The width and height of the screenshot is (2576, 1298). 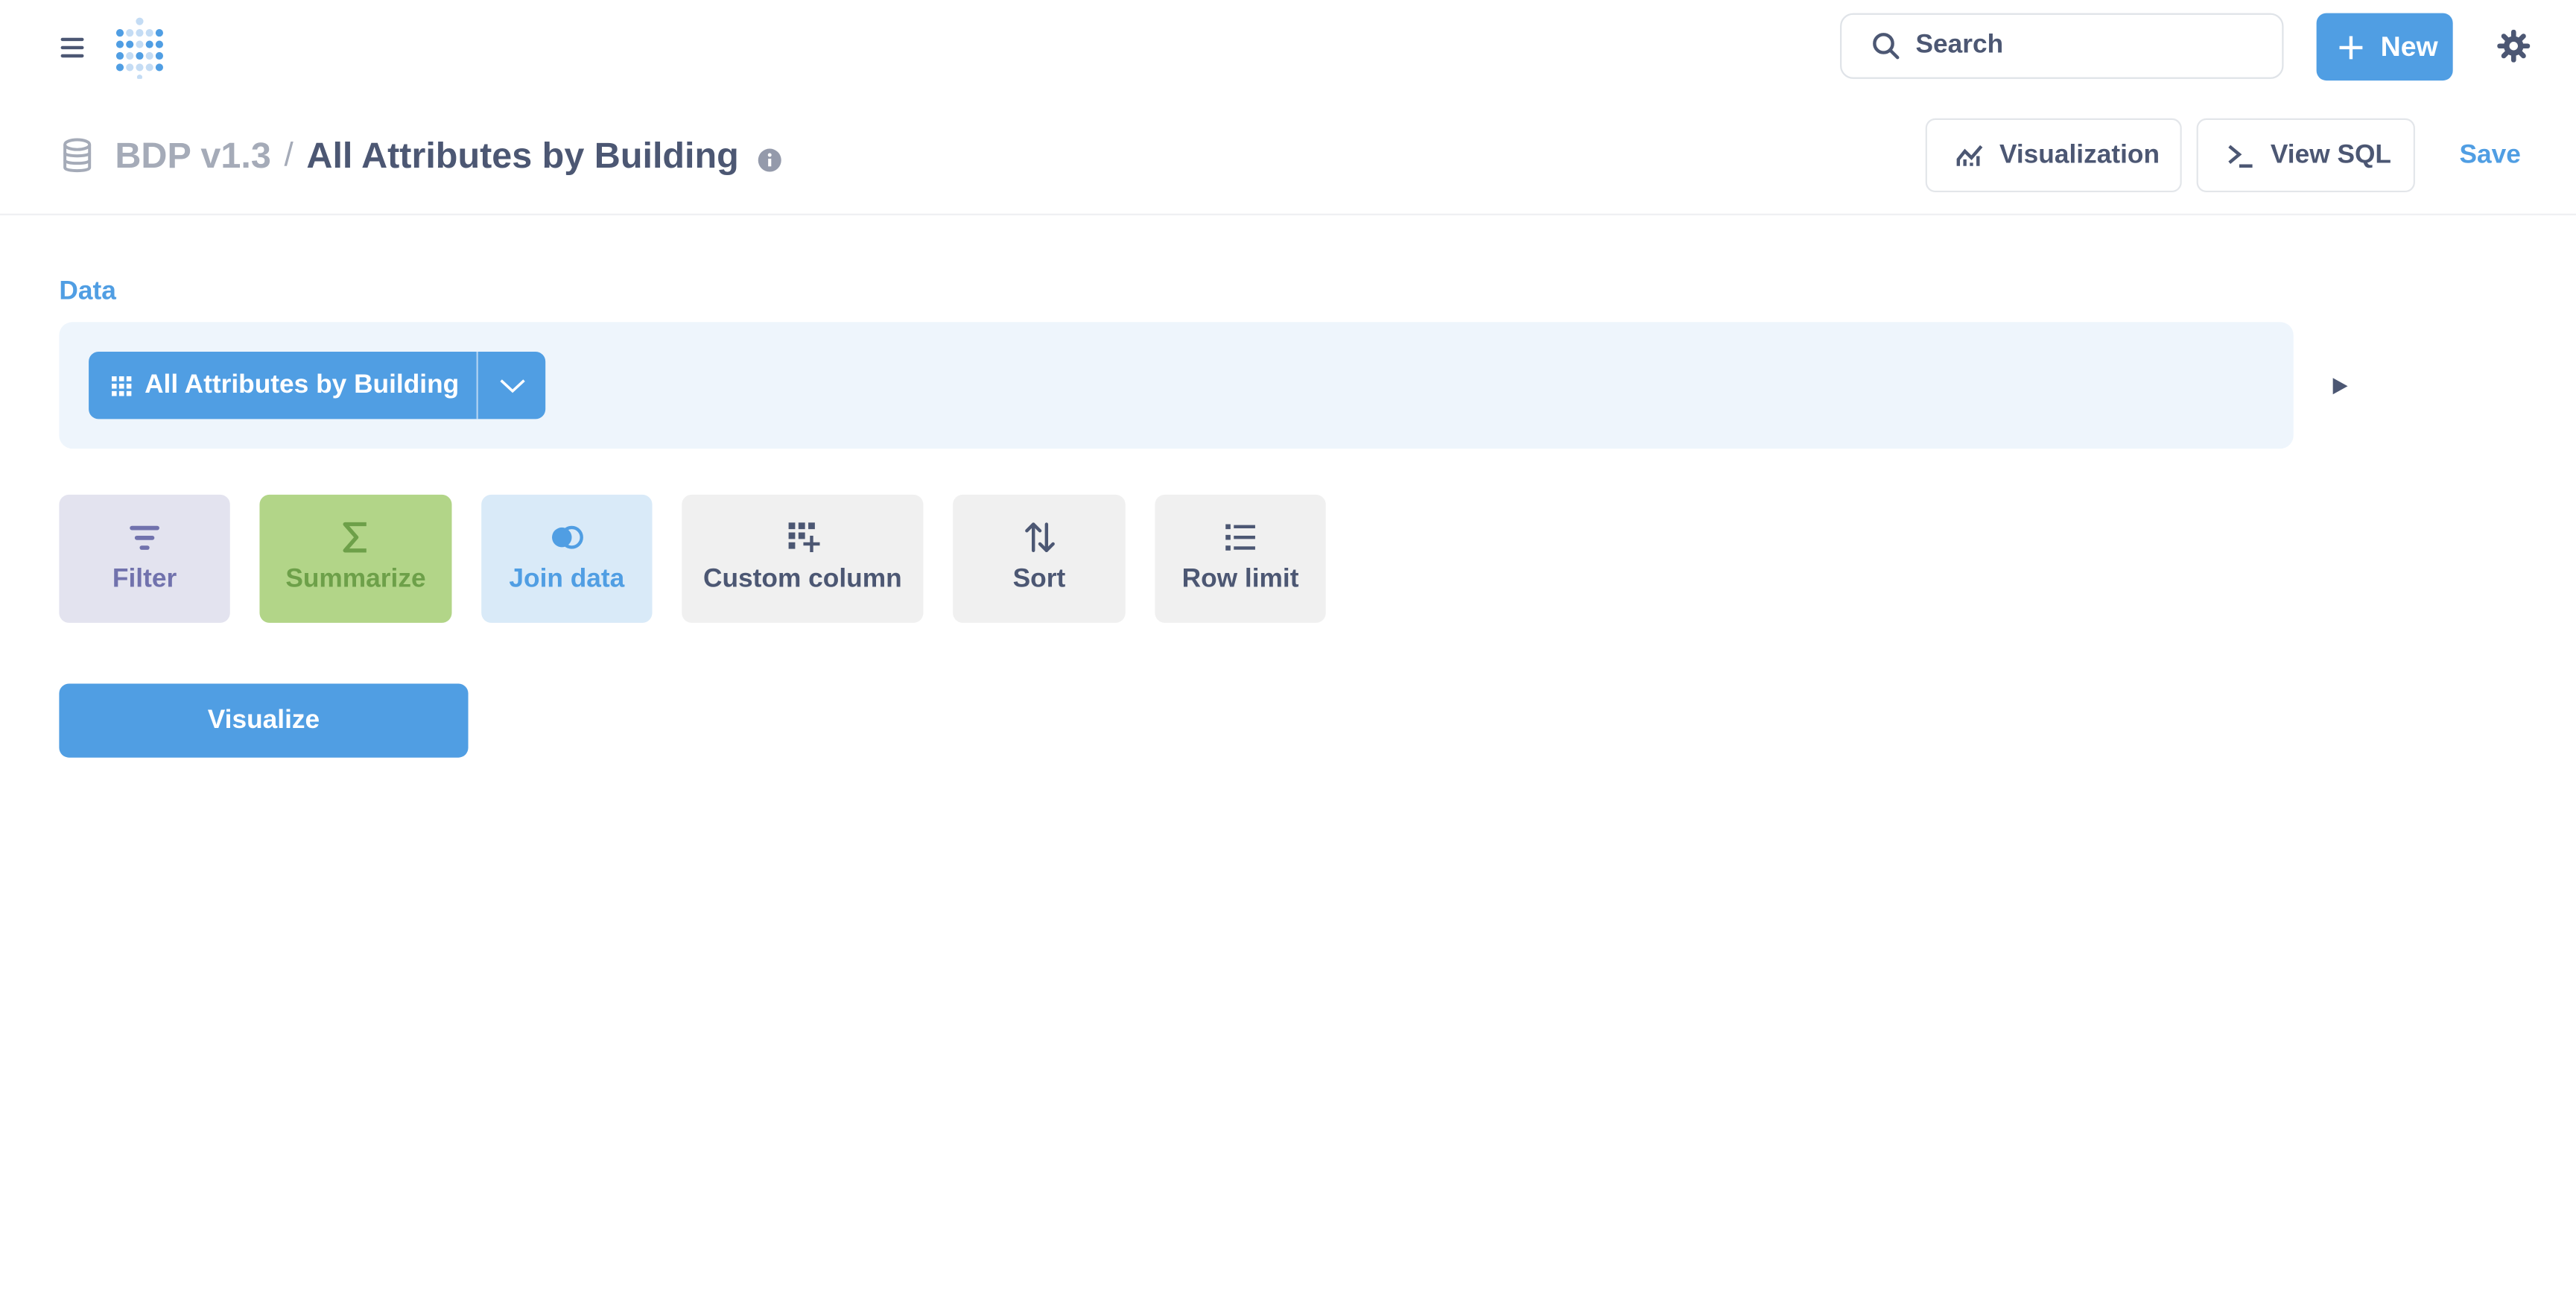 I want to click on custom-column-action-label: Custom column, so click(x=803, y=579).